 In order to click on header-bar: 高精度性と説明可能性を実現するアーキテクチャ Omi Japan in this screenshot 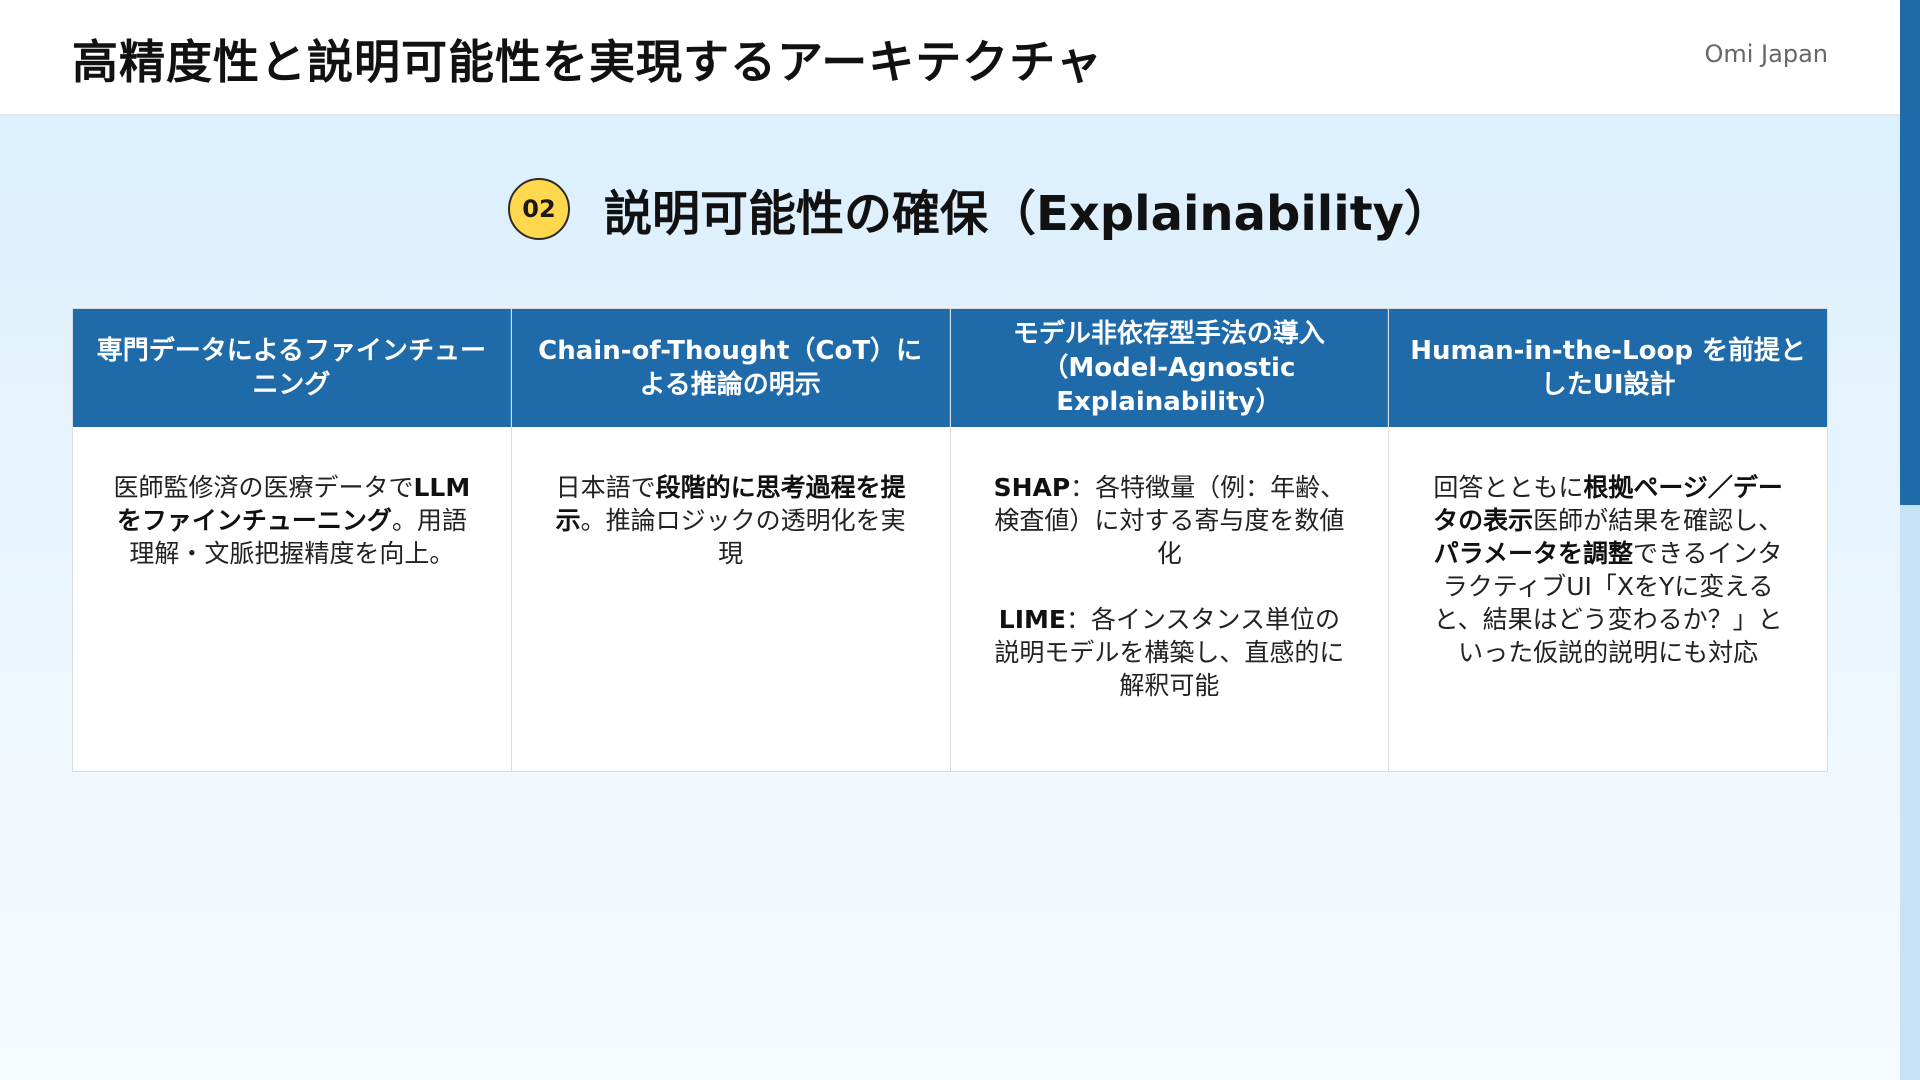, I will do `click(950, 58)`.